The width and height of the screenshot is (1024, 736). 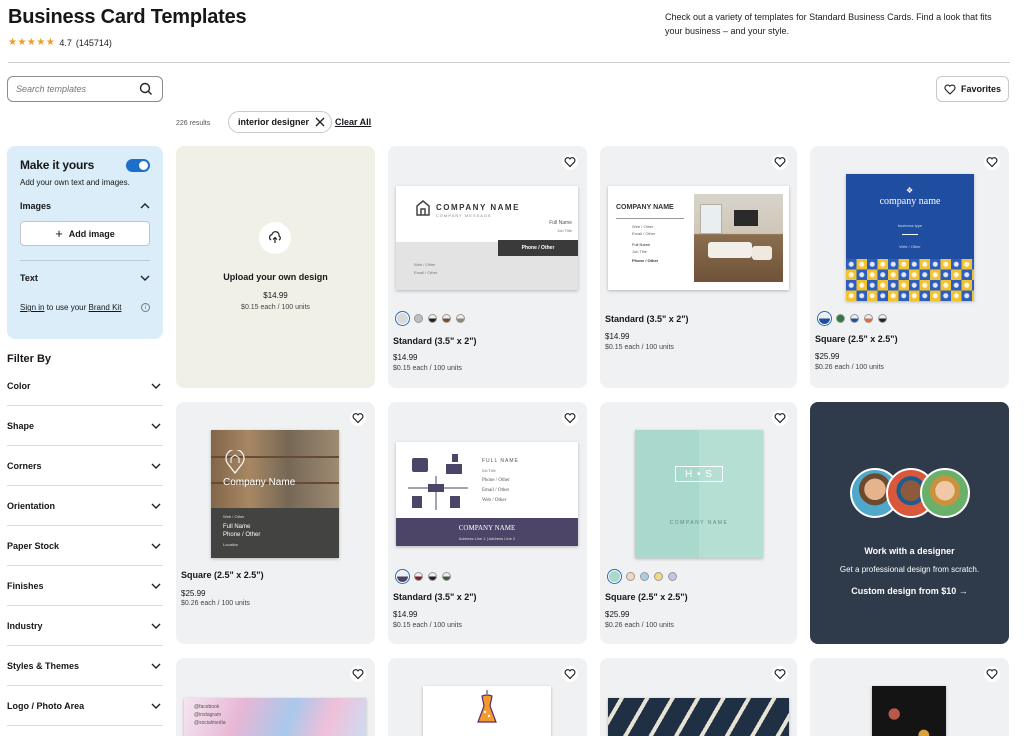 What do you see at coordinates (85, 206) in the screenshot?
I see `images-section-header: Images` at bounding box center [85, 206].